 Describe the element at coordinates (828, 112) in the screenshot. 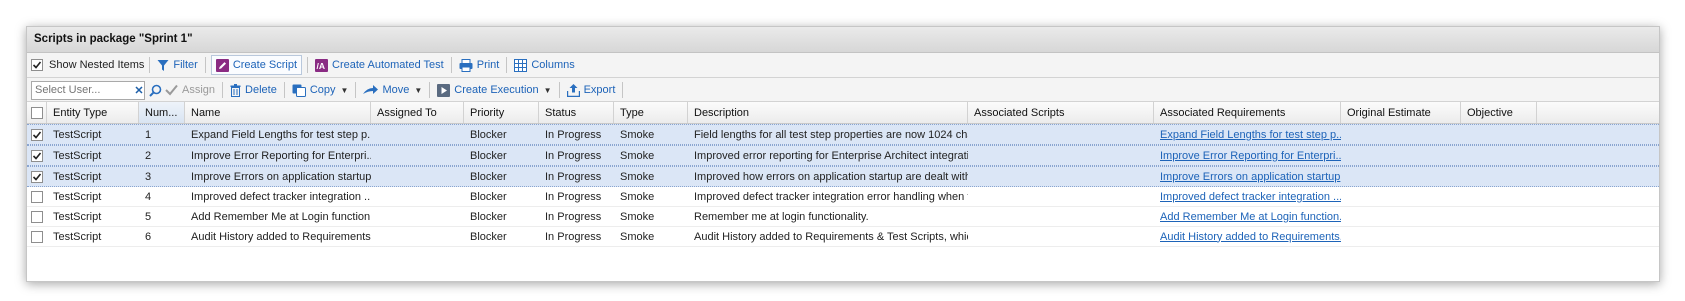

I see `column-header: Description` at that location.